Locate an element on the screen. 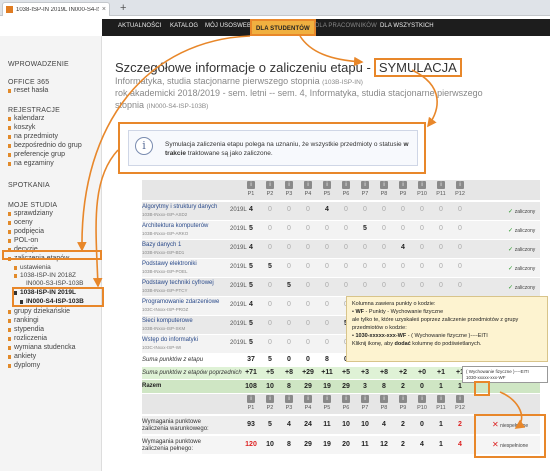 The image size is (550, 471). sidebar-item-preferencje: preferencje grup is located at coordinates (36, 154).